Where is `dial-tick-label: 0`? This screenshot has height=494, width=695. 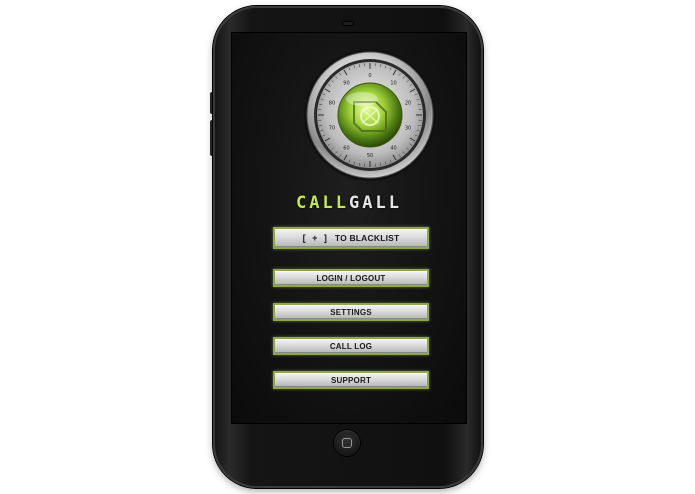
dial-tick-label: 0 is located at coordinates (369, 76).